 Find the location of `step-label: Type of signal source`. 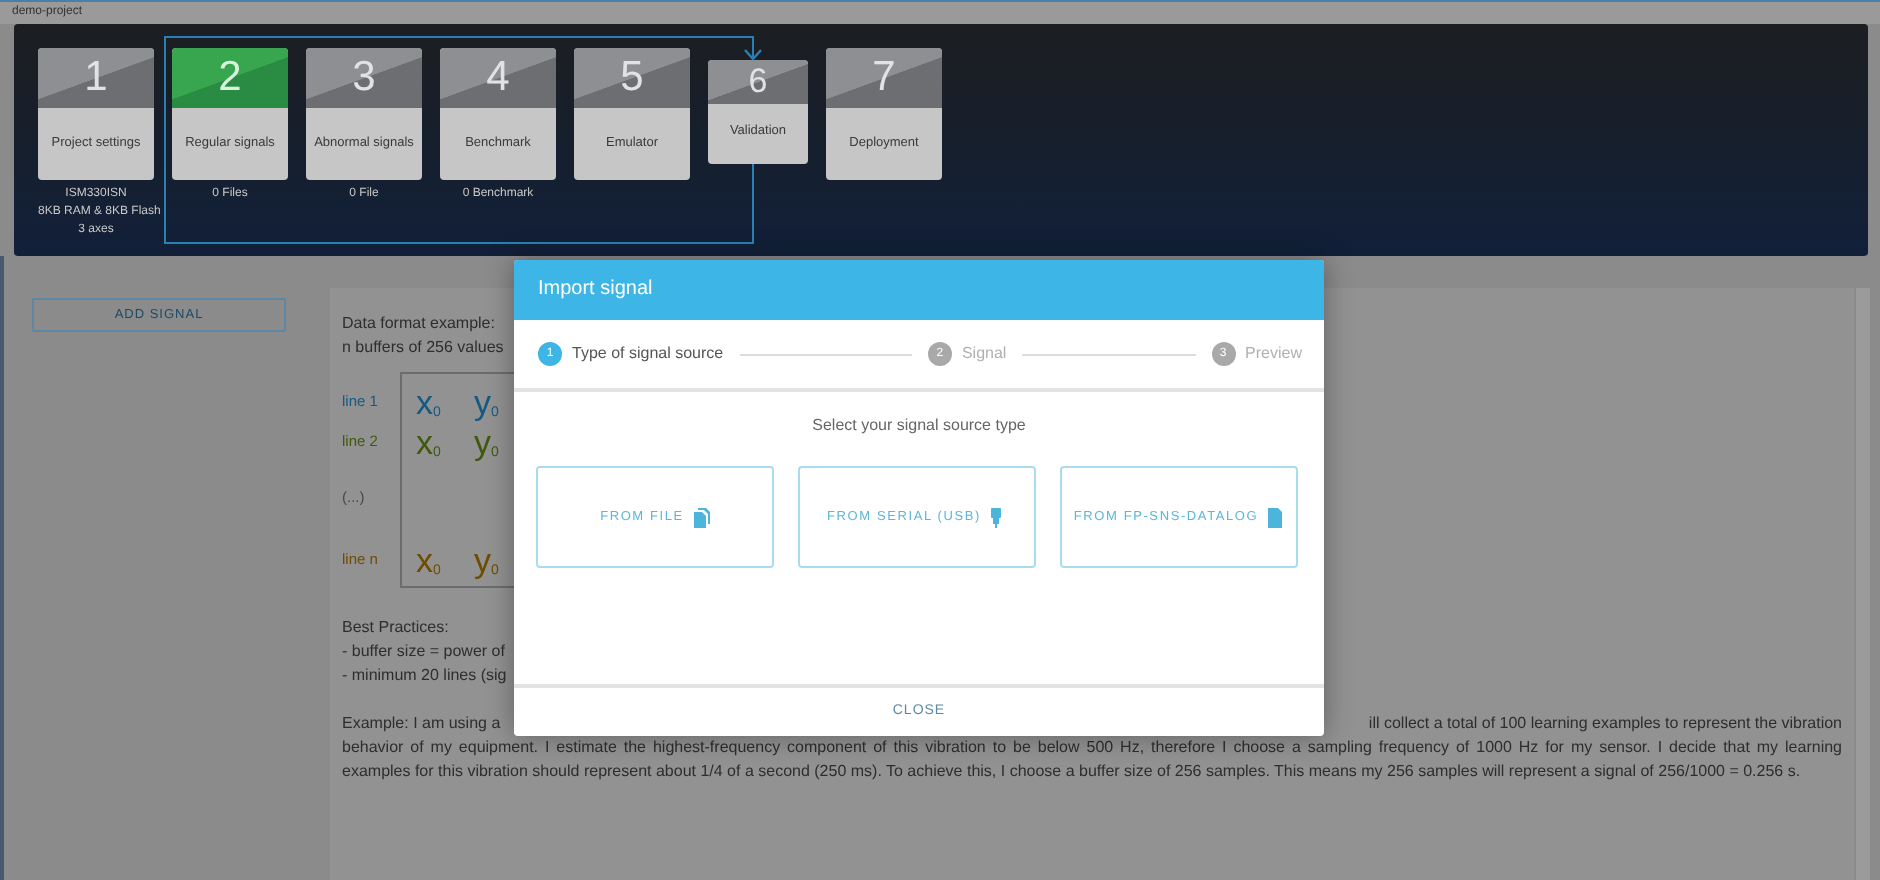

step-label: Type of signal source is located at coordinates (648, 354).